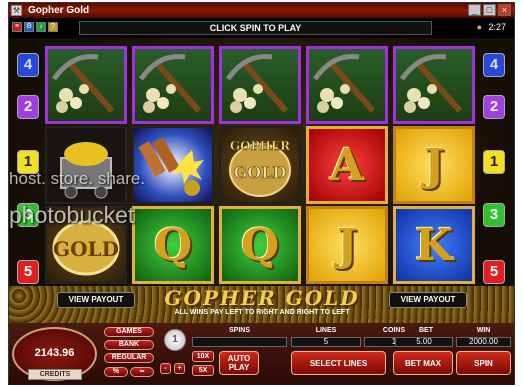 This screenshot has height=387, width=523. I want to click on message-bar: ≡ ⚙ ♪ ? CLICK SPIN TO PLAY ● 2:27, so click(261, 28).